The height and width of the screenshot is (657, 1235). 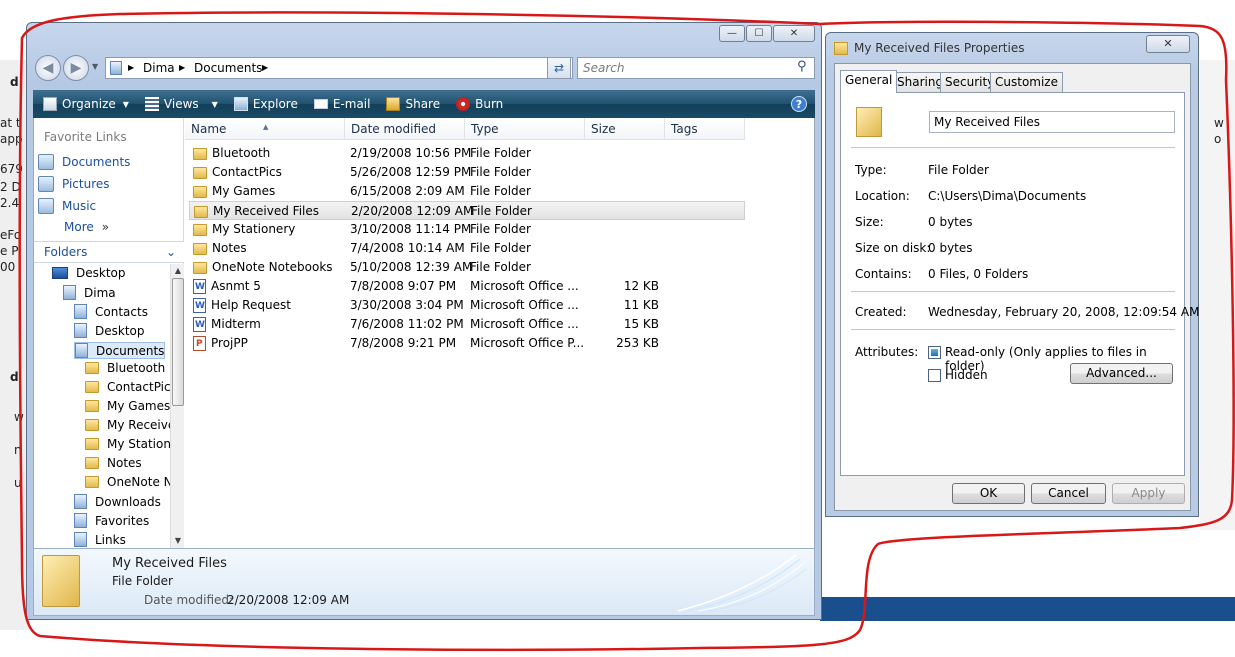 I want to click on tab-customize: Customize, so click(x=1026, y=82).